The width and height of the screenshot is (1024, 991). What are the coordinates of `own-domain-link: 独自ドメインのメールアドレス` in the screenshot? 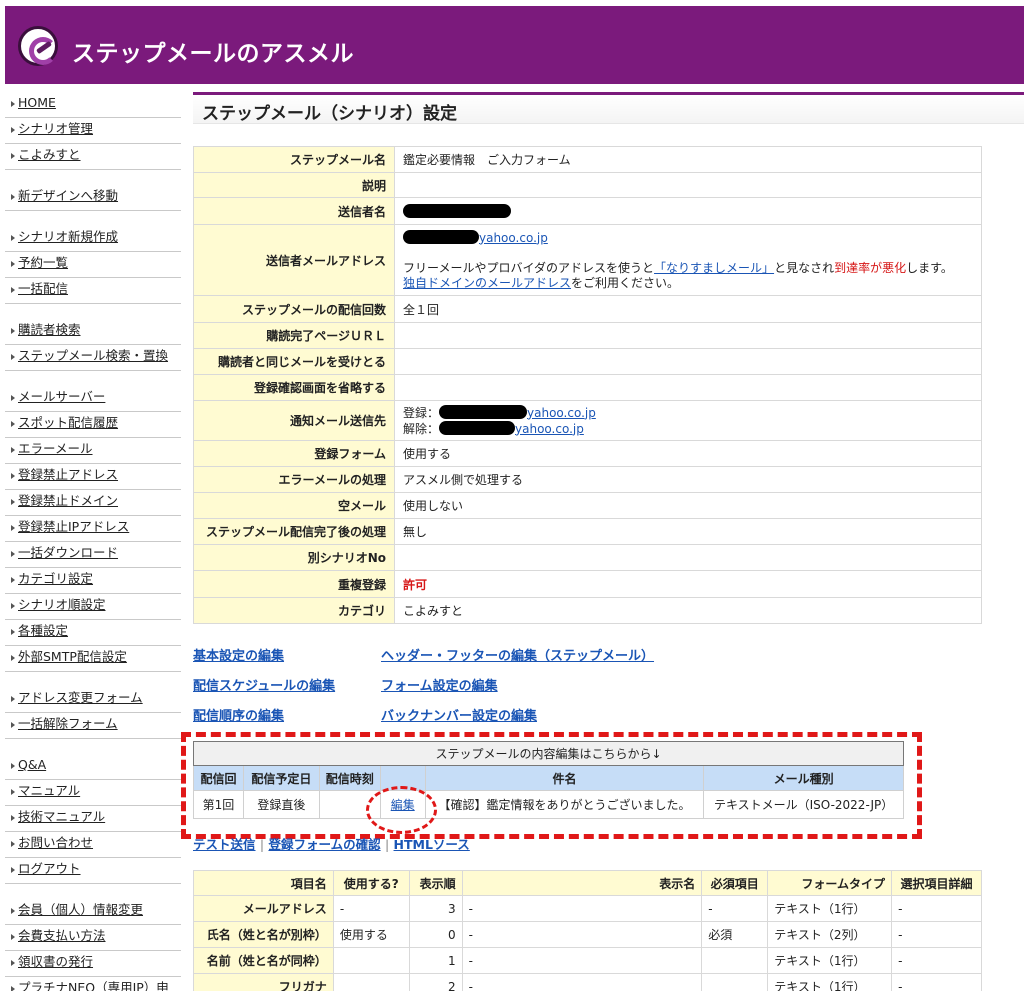 It's located at (487, 283).